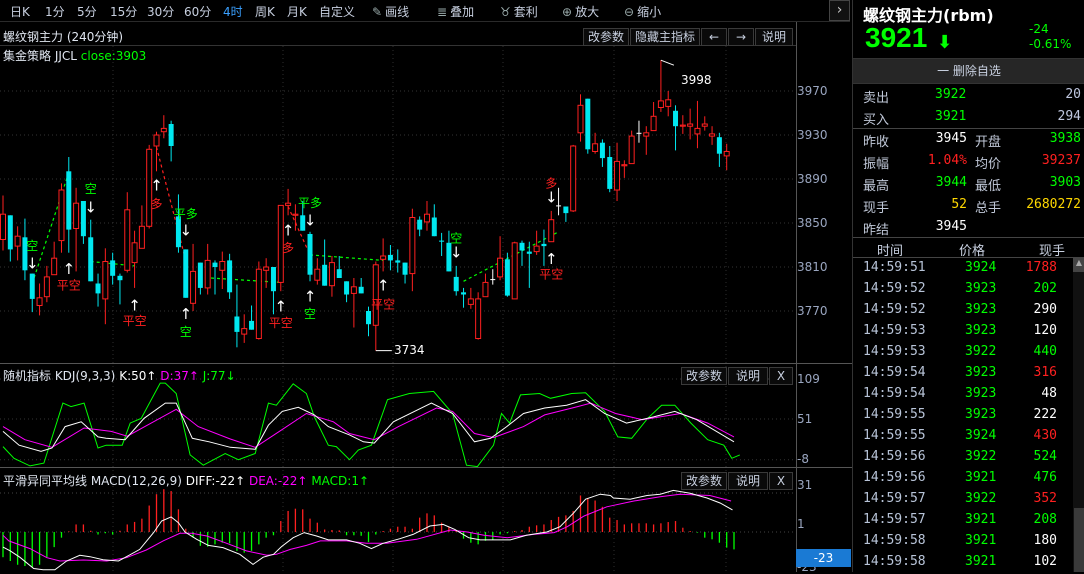 The width and height of the screenshot is (1084, 574). What do you see at coordinates (40, 56) in the screenshot?
I see `strategy-name: 集金策略 JJCL` at bounding box center [40, 56].